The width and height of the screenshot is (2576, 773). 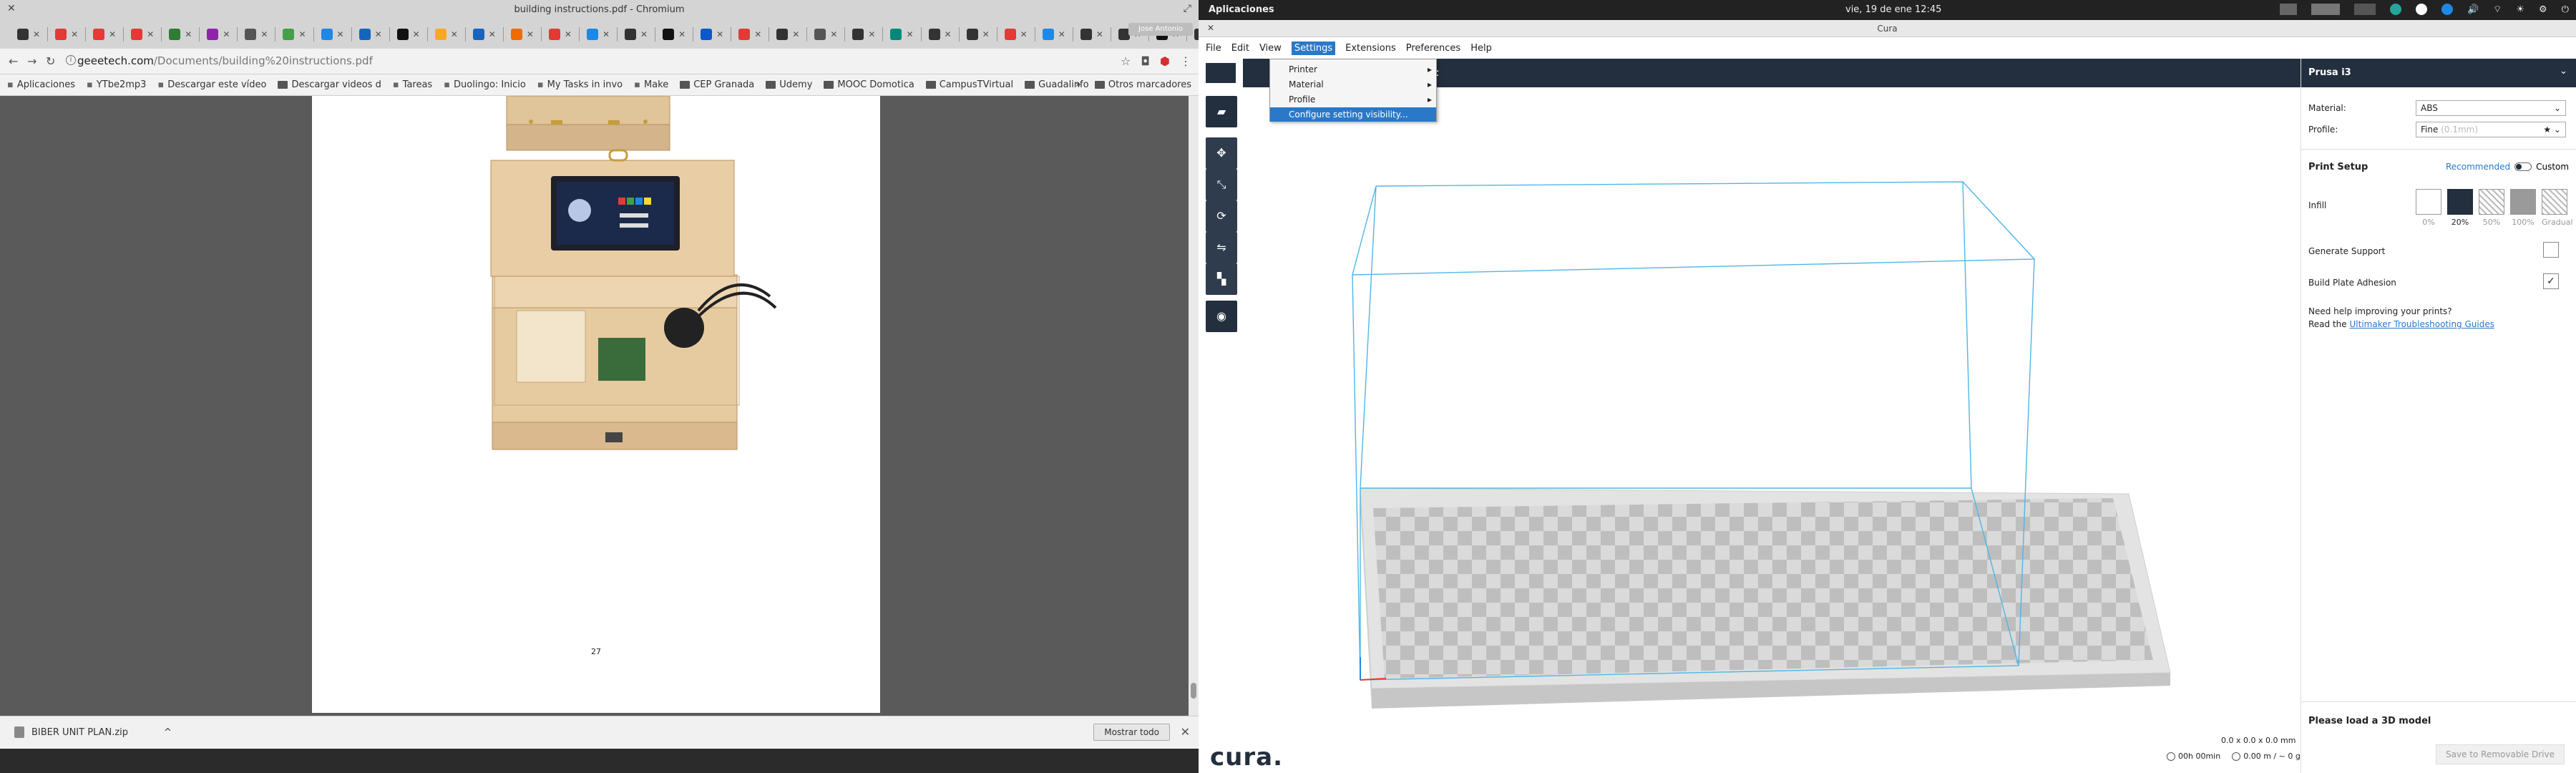 What do you see at coordinates (168, 732) in the screenshot?
I see `chevron-up-icon: ^` at bounding box center [168, 732].